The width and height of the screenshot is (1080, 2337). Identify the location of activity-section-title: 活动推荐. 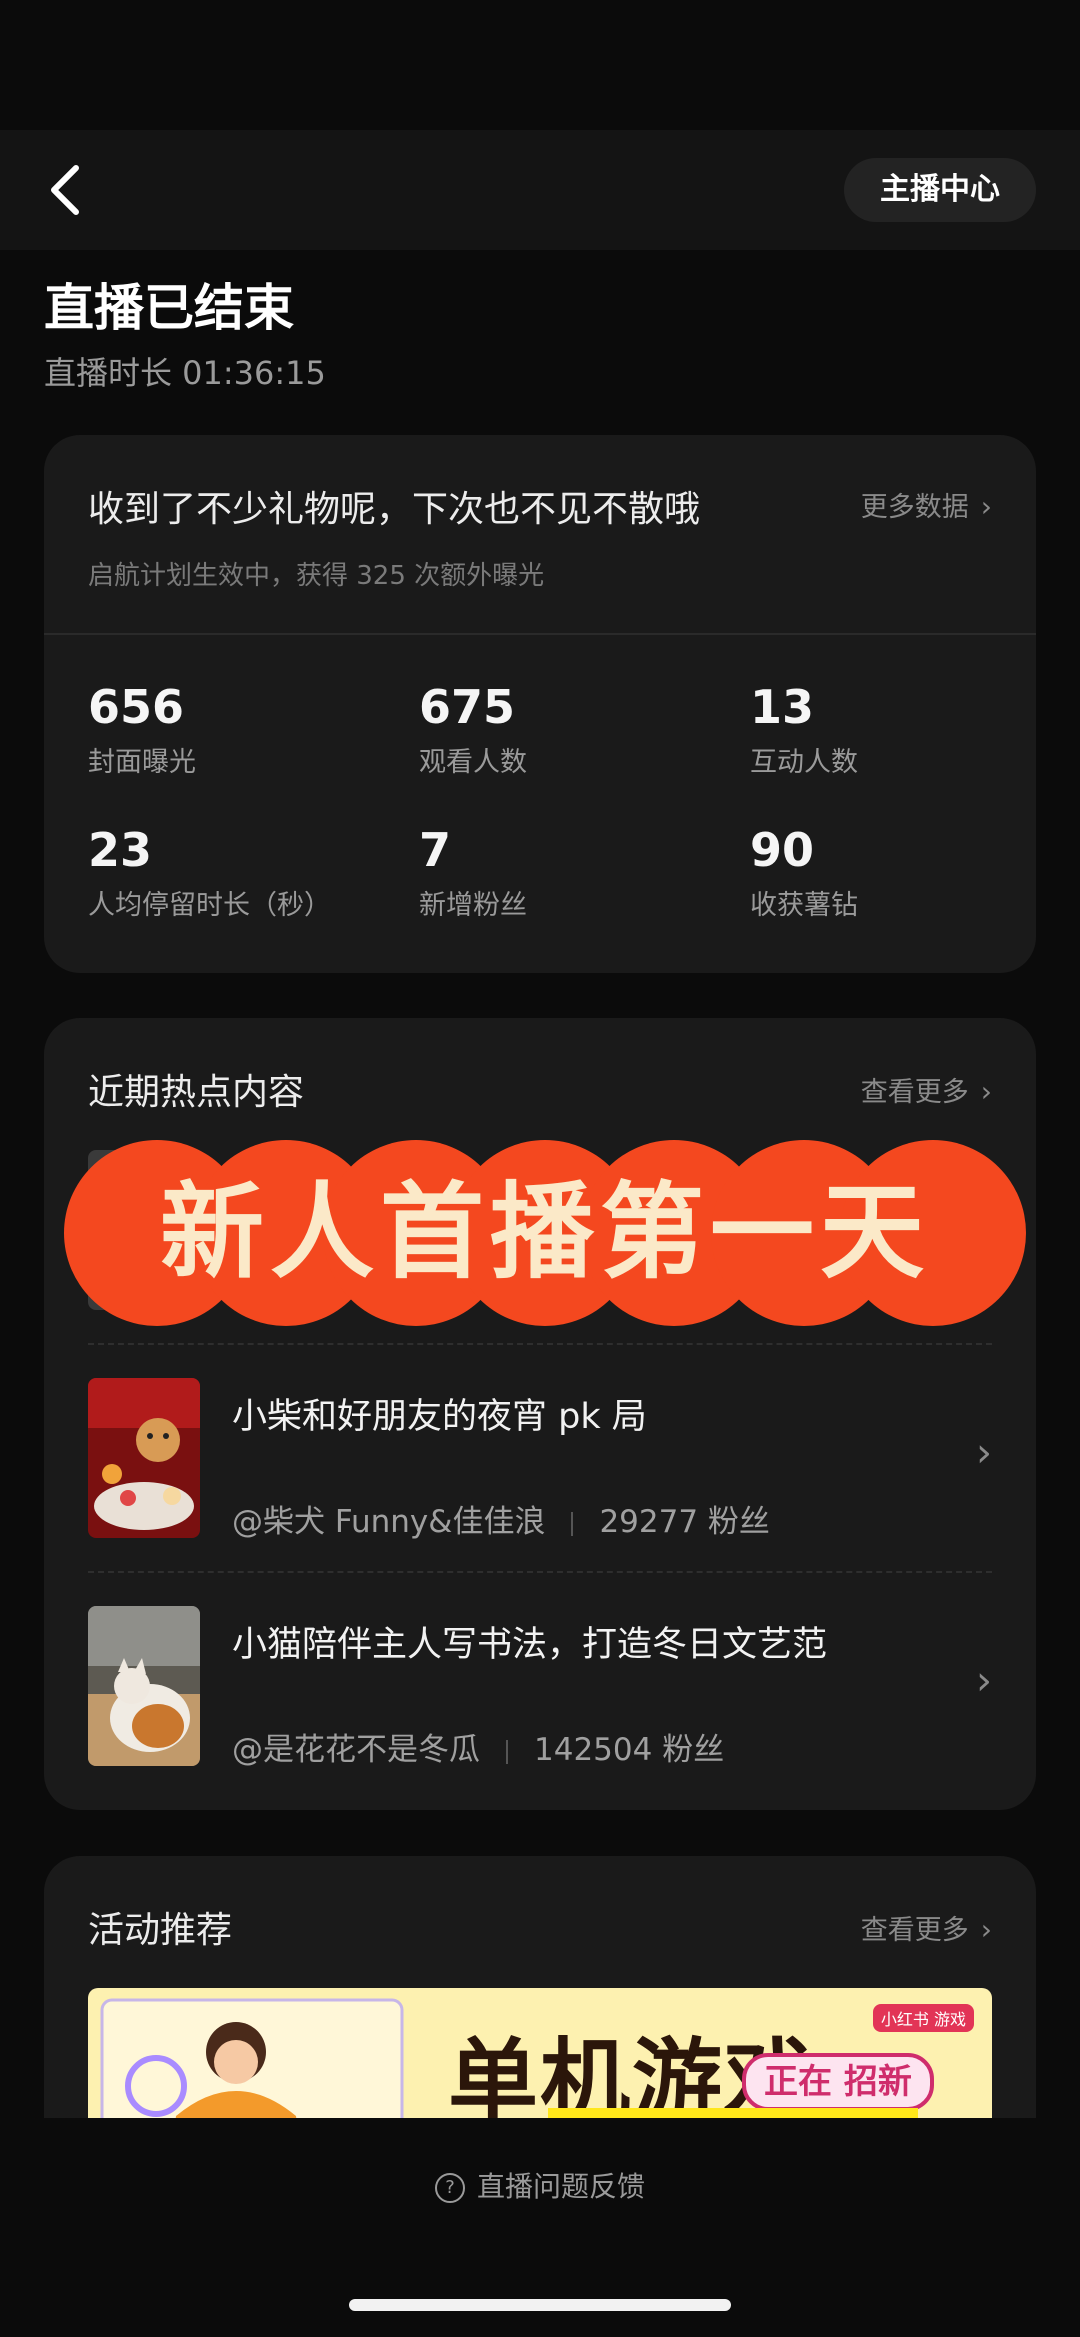
(160, 1930).